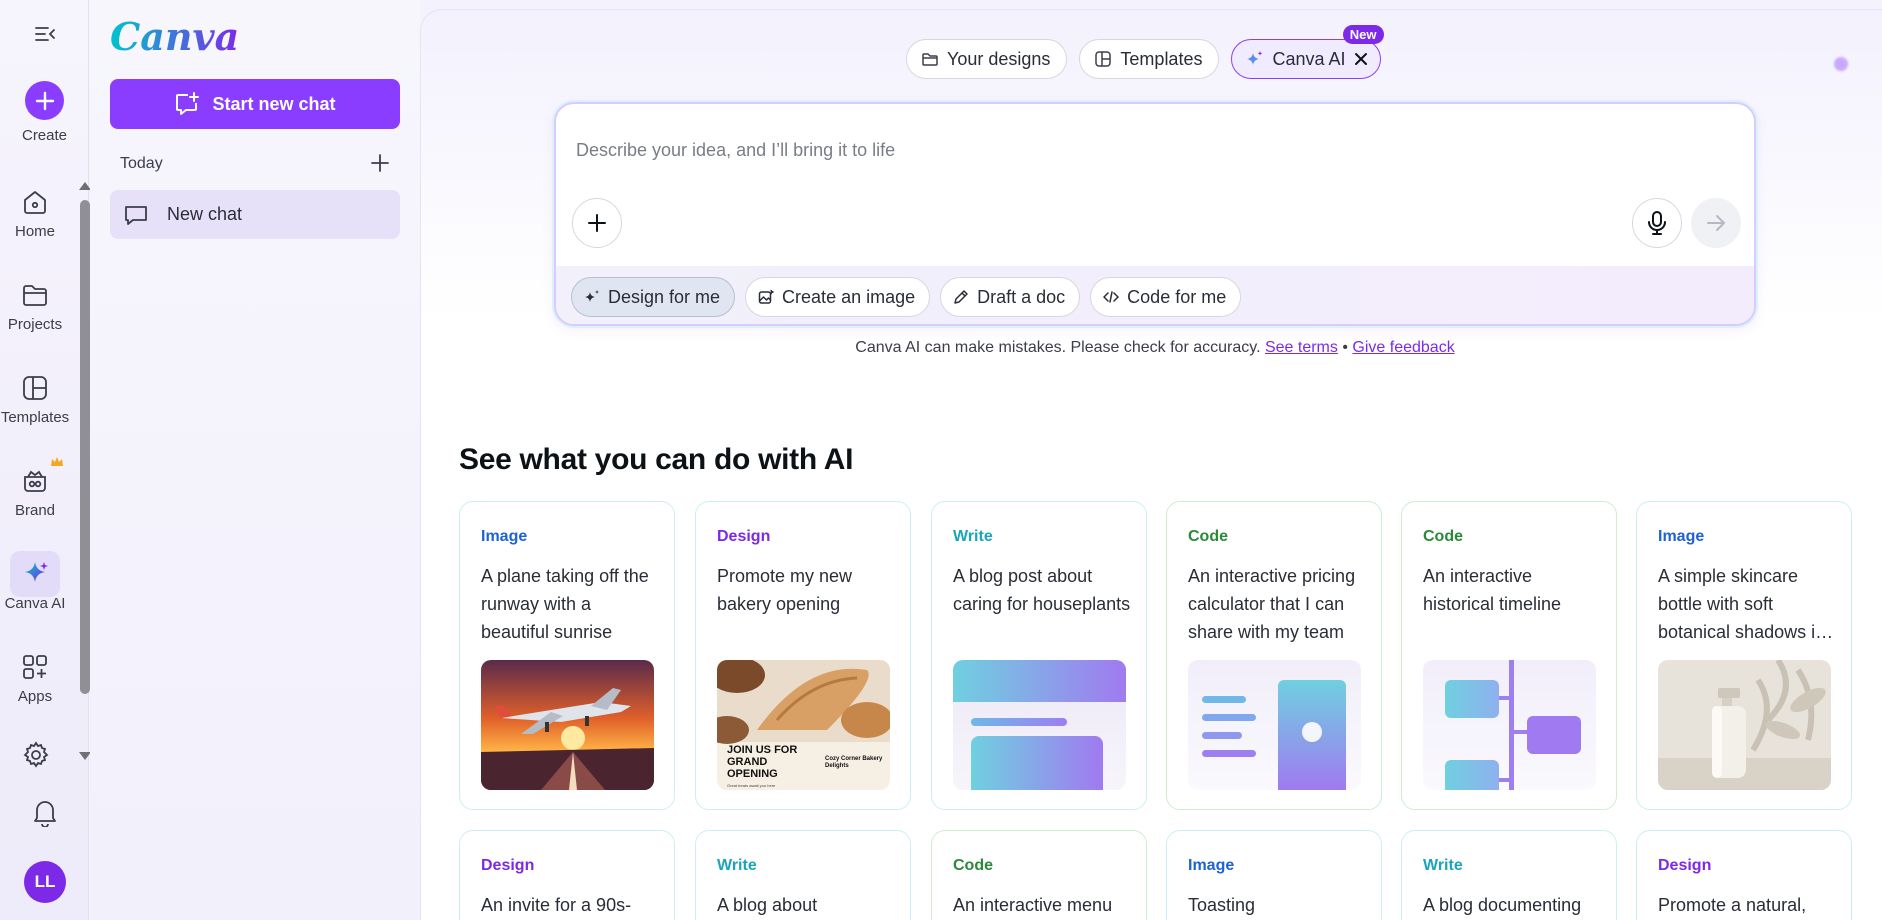 The height and width of the screenshot is (920, 1882). What do you see at coordinates (973, 536) in the screenshot?
I see `card-tag: Write` at bounding box center [973, 536].